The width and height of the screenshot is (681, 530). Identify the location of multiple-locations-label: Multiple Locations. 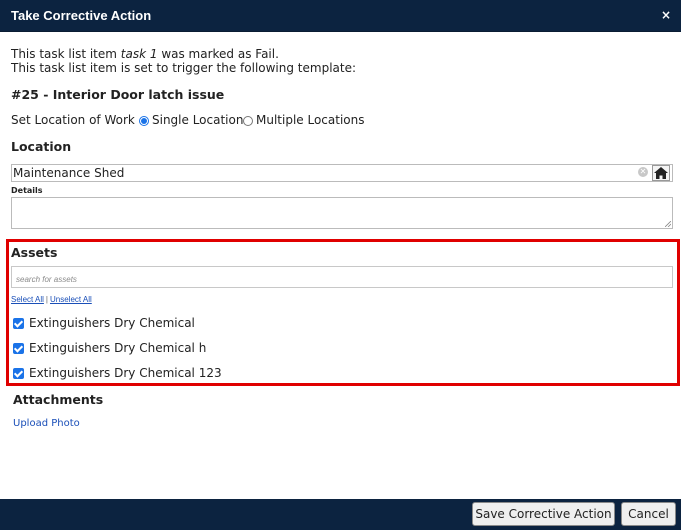
(310, 120).